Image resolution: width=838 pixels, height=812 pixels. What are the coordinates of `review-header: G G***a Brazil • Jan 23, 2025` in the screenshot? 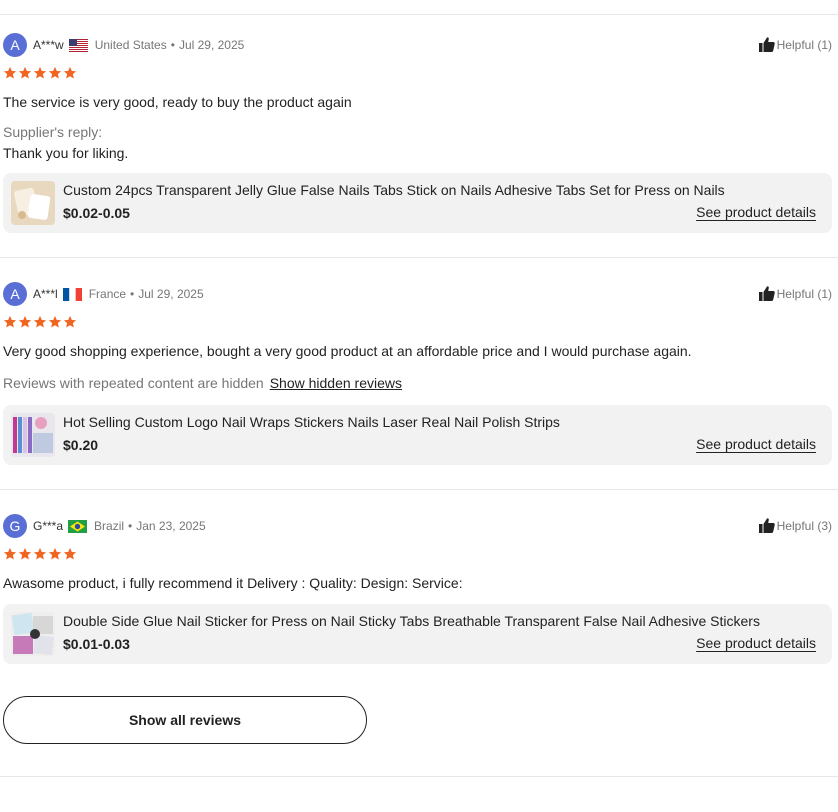 It's located at (104, 526).